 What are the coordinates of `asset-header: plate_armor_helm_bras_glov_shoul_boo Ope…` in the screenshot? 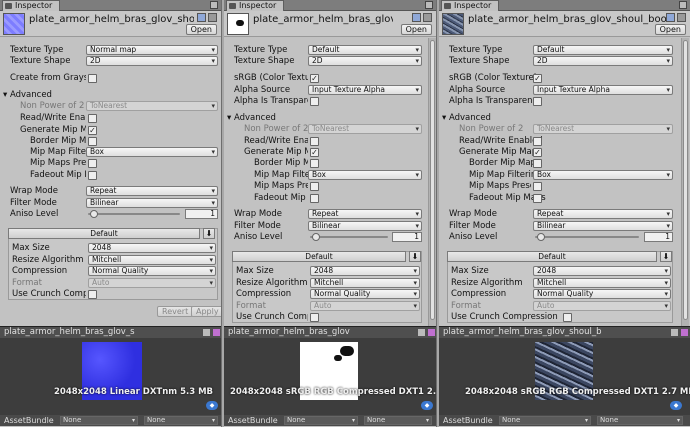 It's located at (110, 24).